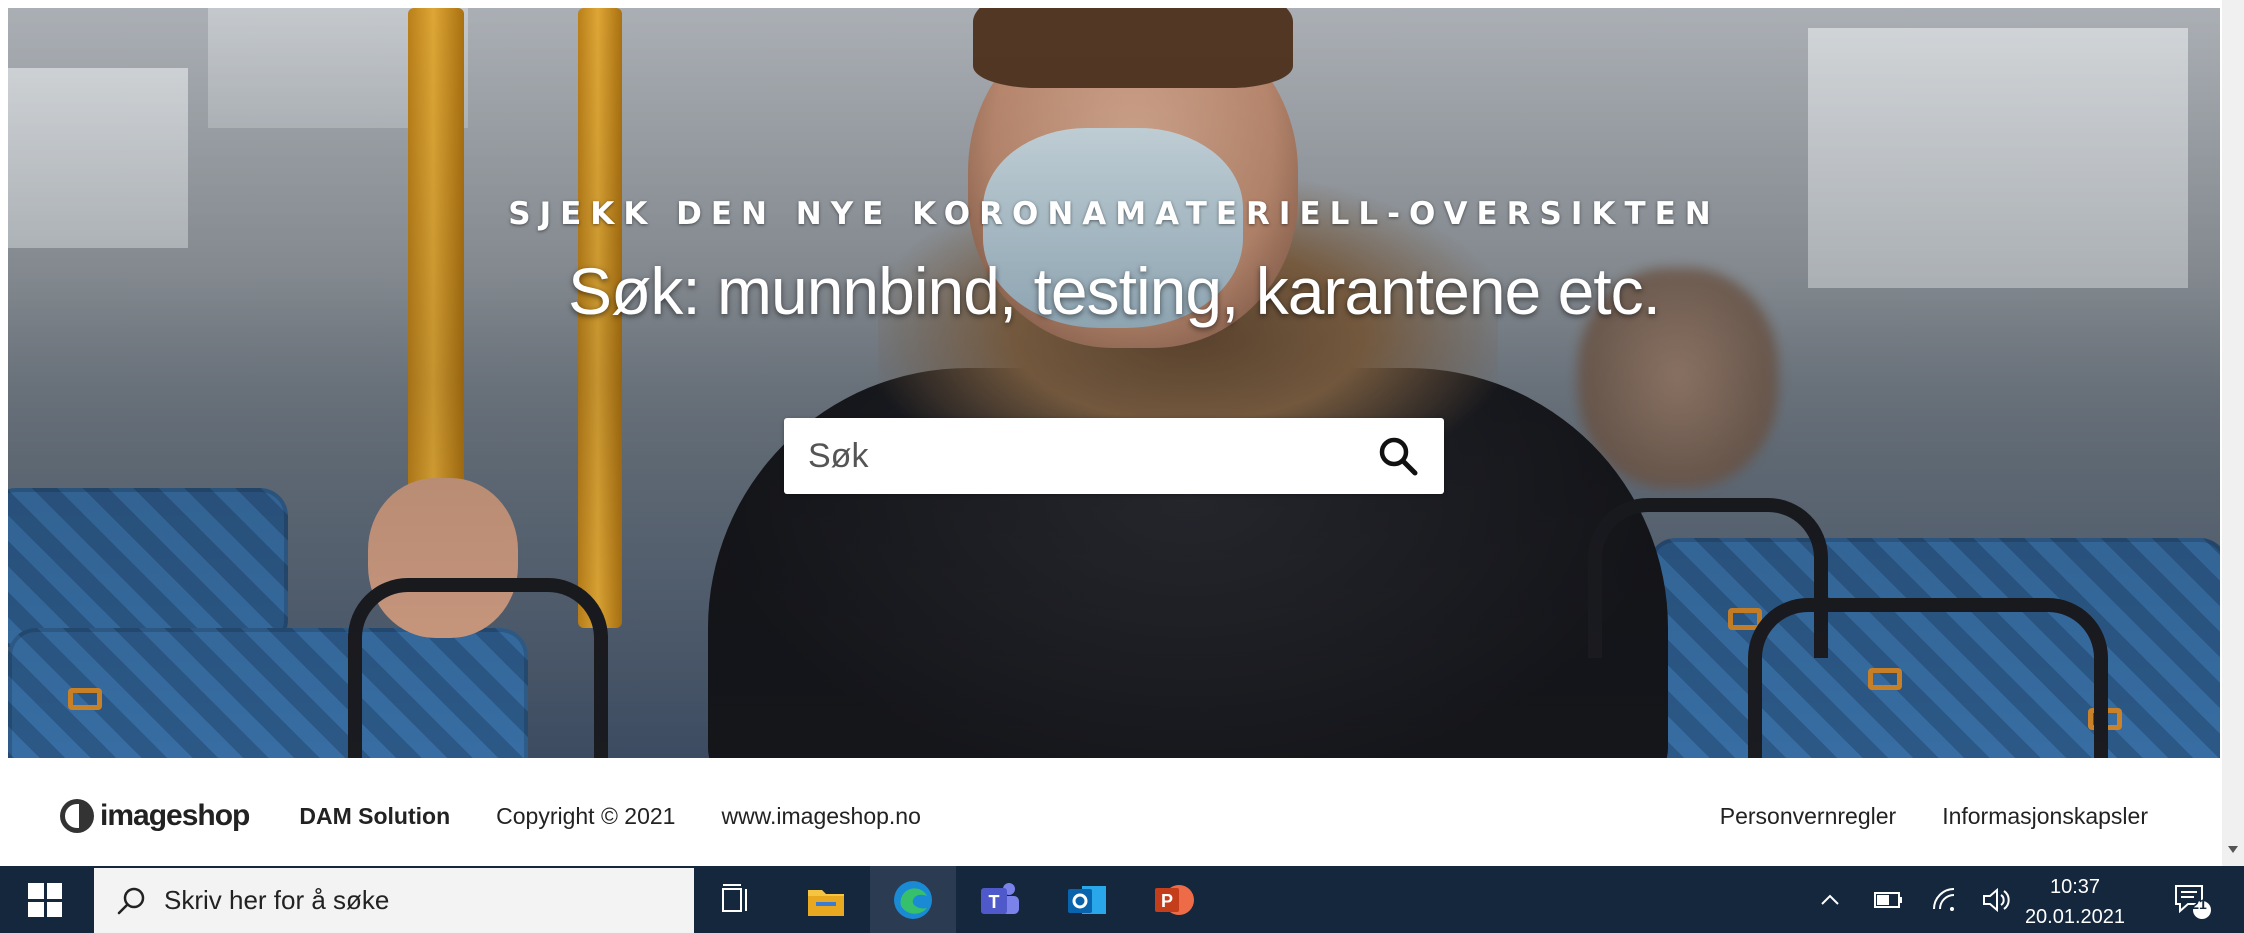 The image size is (2244, 933). I want to click on logo-text: imageshop, so click(175, 815).